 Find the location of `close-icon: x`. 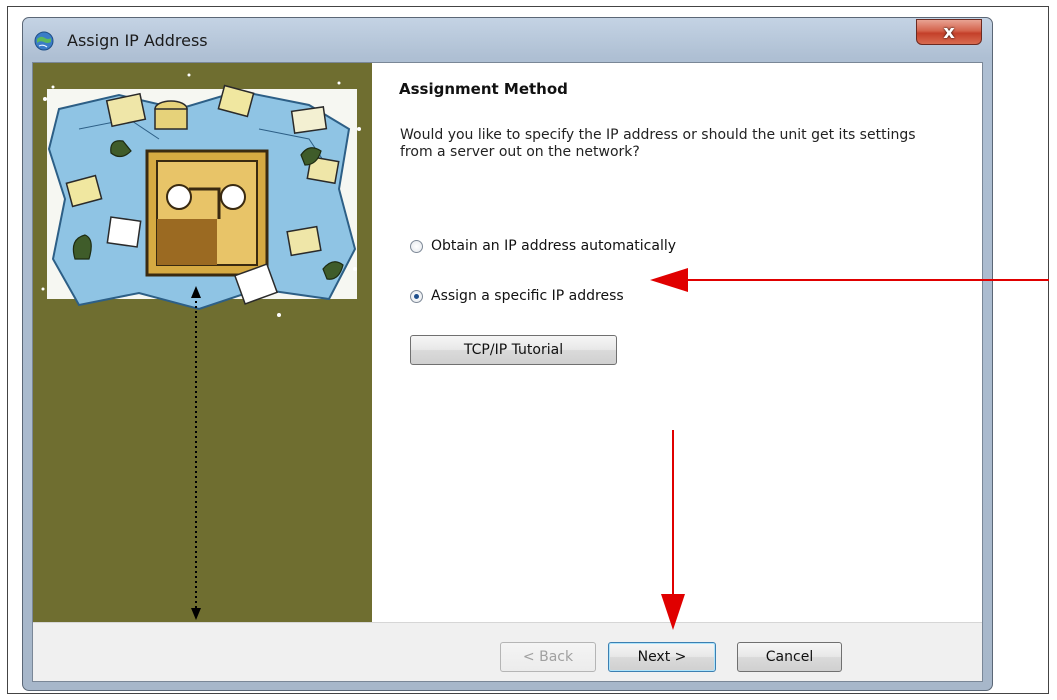

close-icon: x is located at coordinates (949, 32).